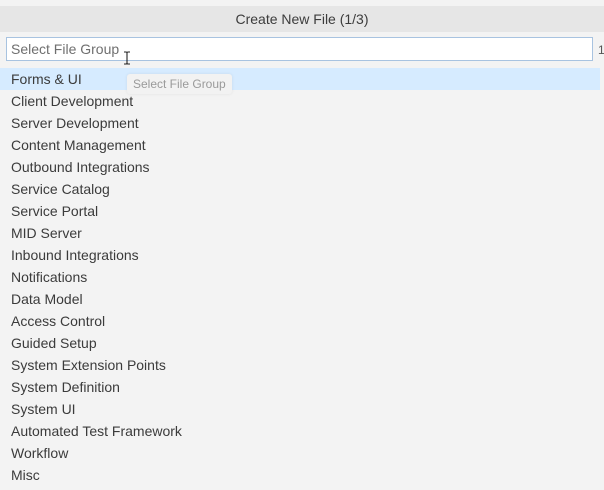 This screenshot has height=490, width=604. Describe the element at coordinates (601, 50) in the screenshot. I see `right-edge-glyph: 1` at that location.